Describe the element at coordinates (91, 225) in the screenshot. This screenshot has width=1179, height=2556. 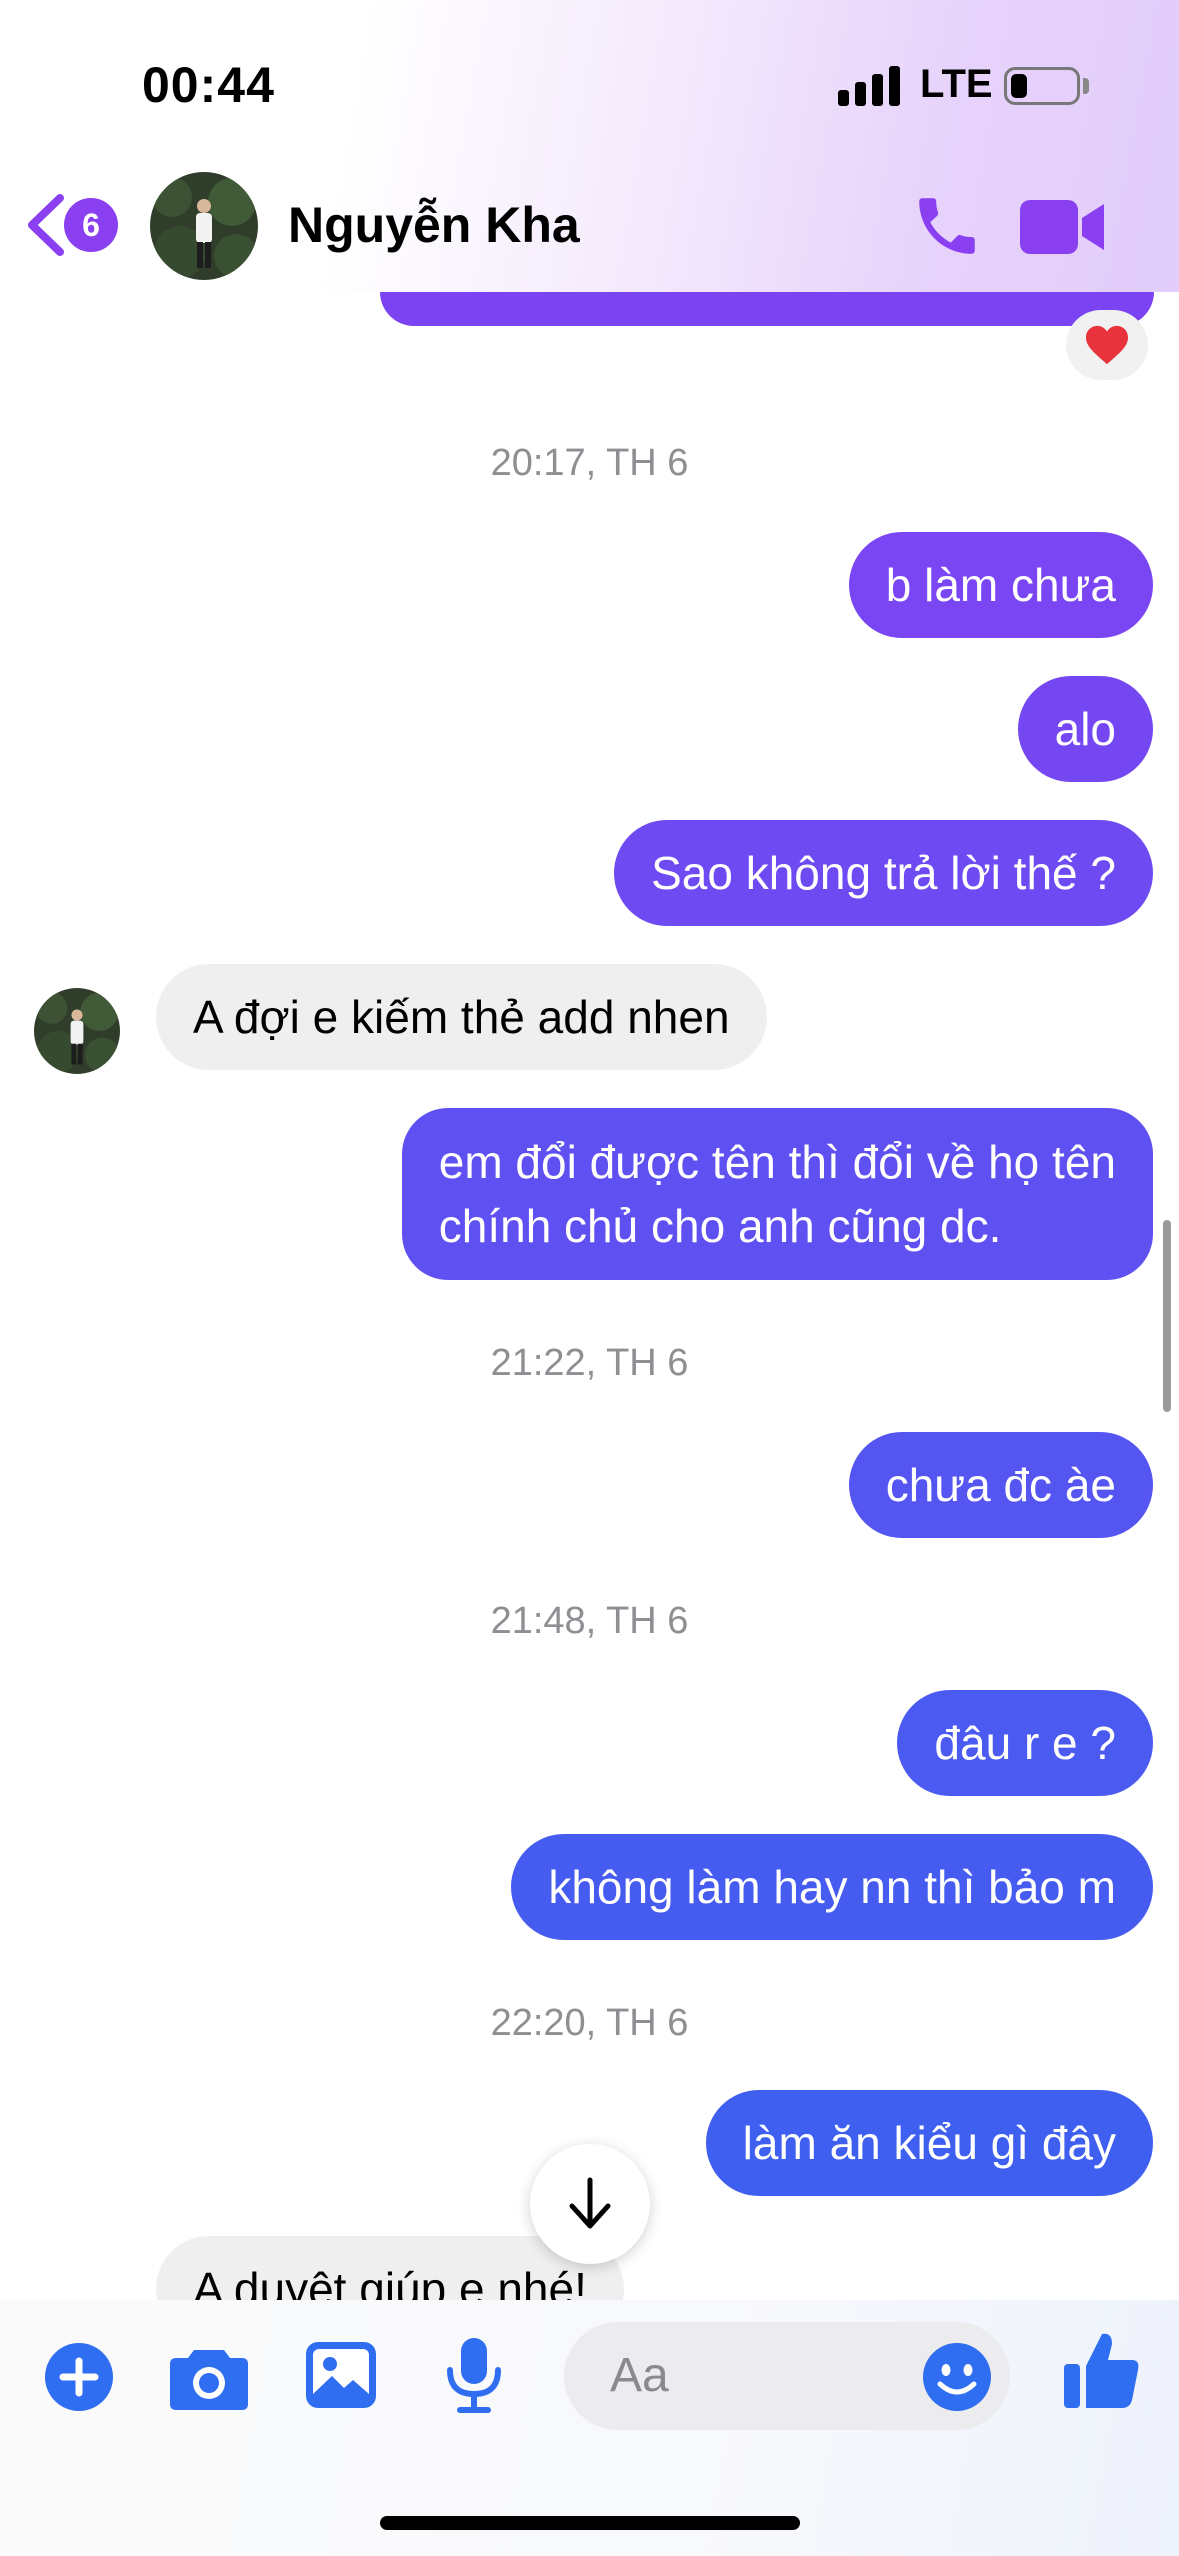
I see `unread-count-badge: 6` at that location.